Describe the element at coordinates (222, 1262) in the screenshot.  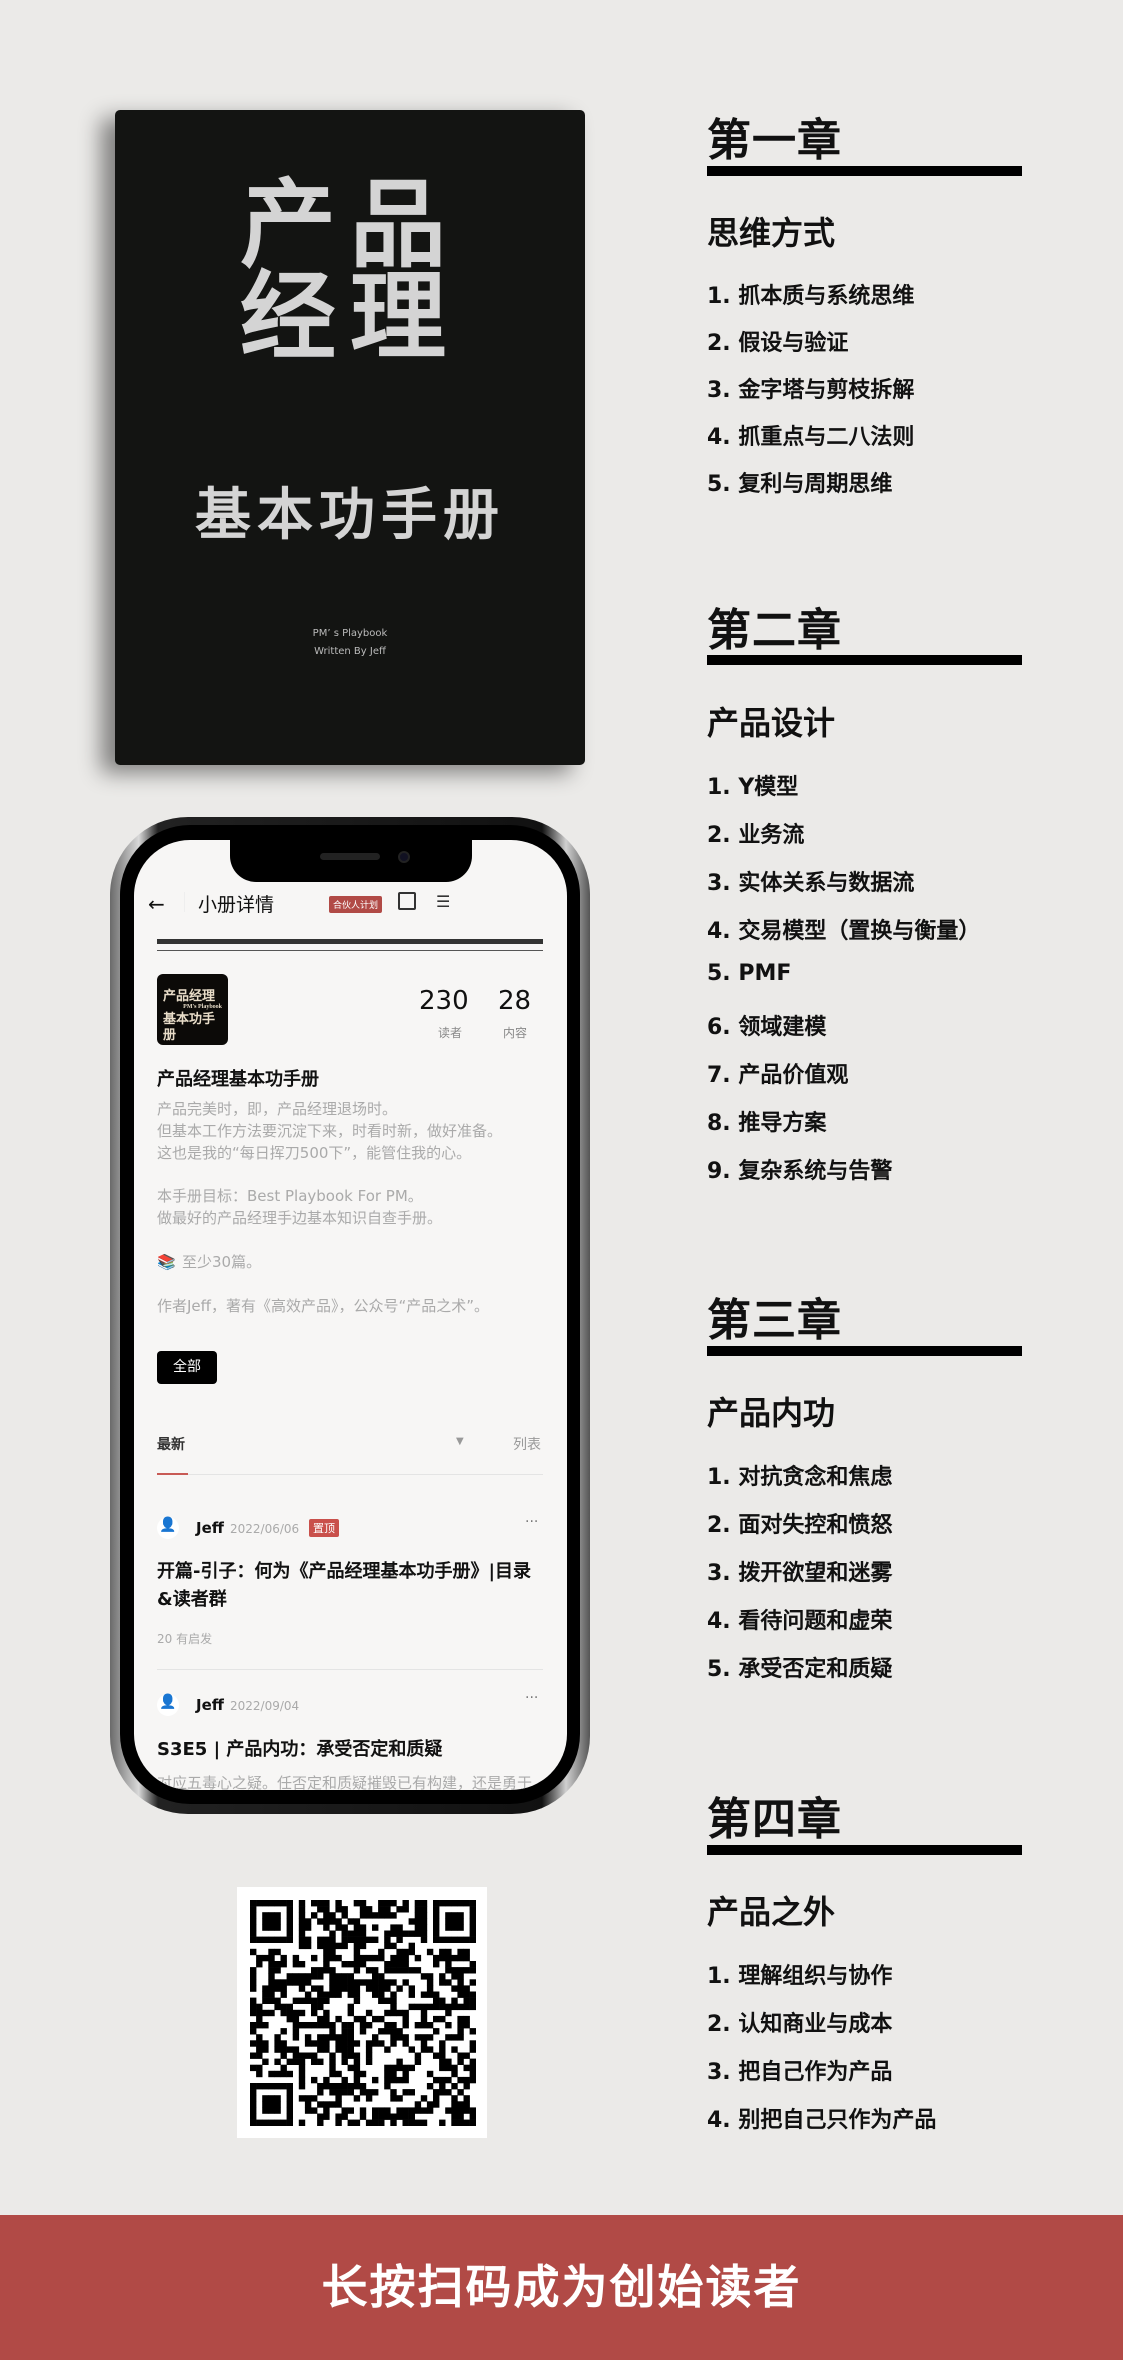
I see `desc-line: 至少30篇。` at that location.